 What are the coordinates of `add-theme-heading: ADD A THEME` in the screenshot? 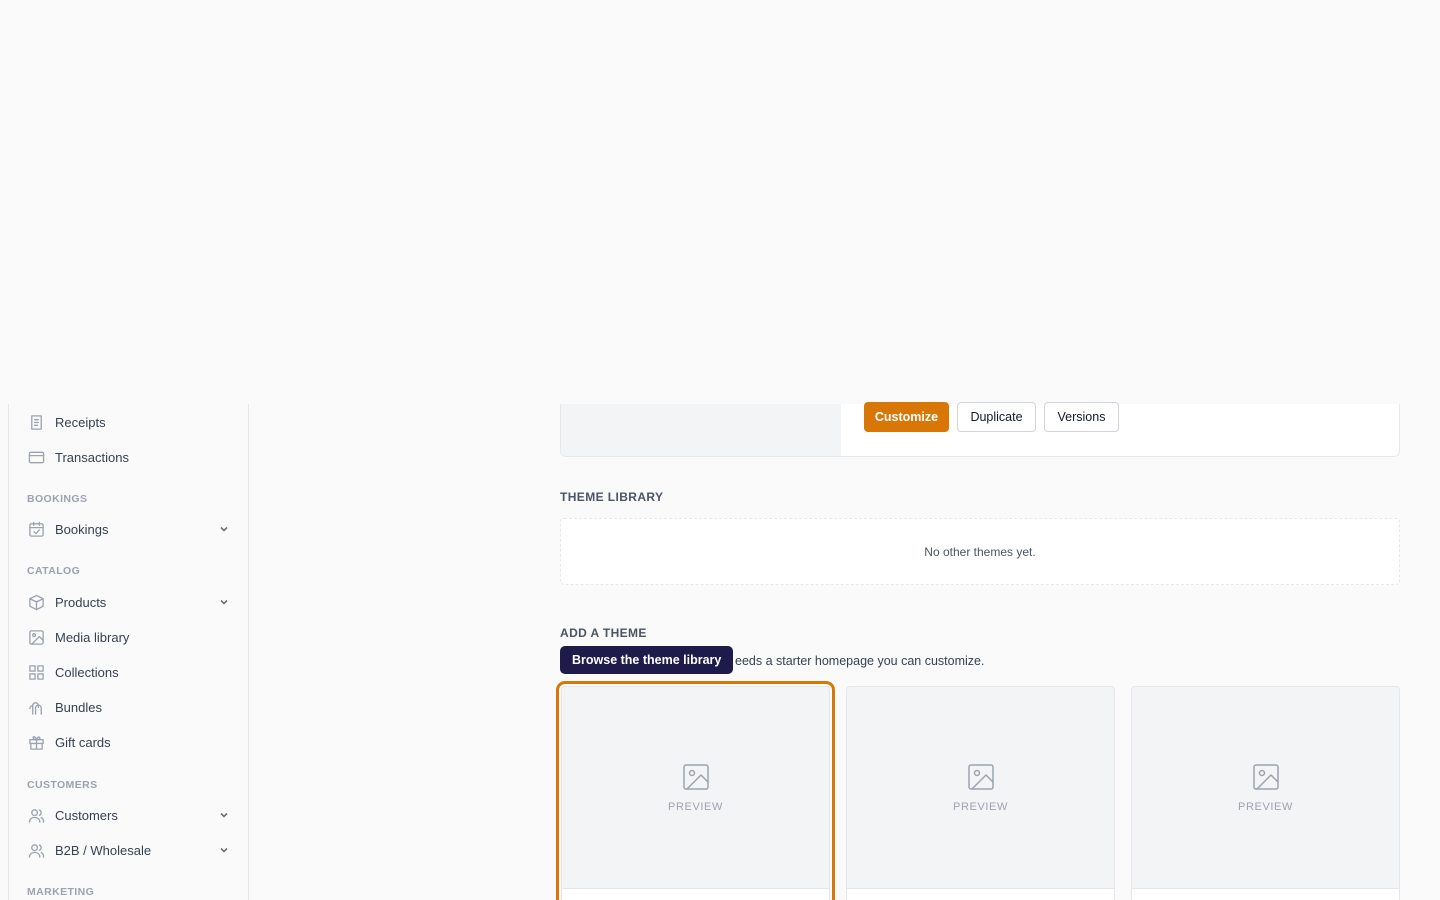 It's located at (603, 633).